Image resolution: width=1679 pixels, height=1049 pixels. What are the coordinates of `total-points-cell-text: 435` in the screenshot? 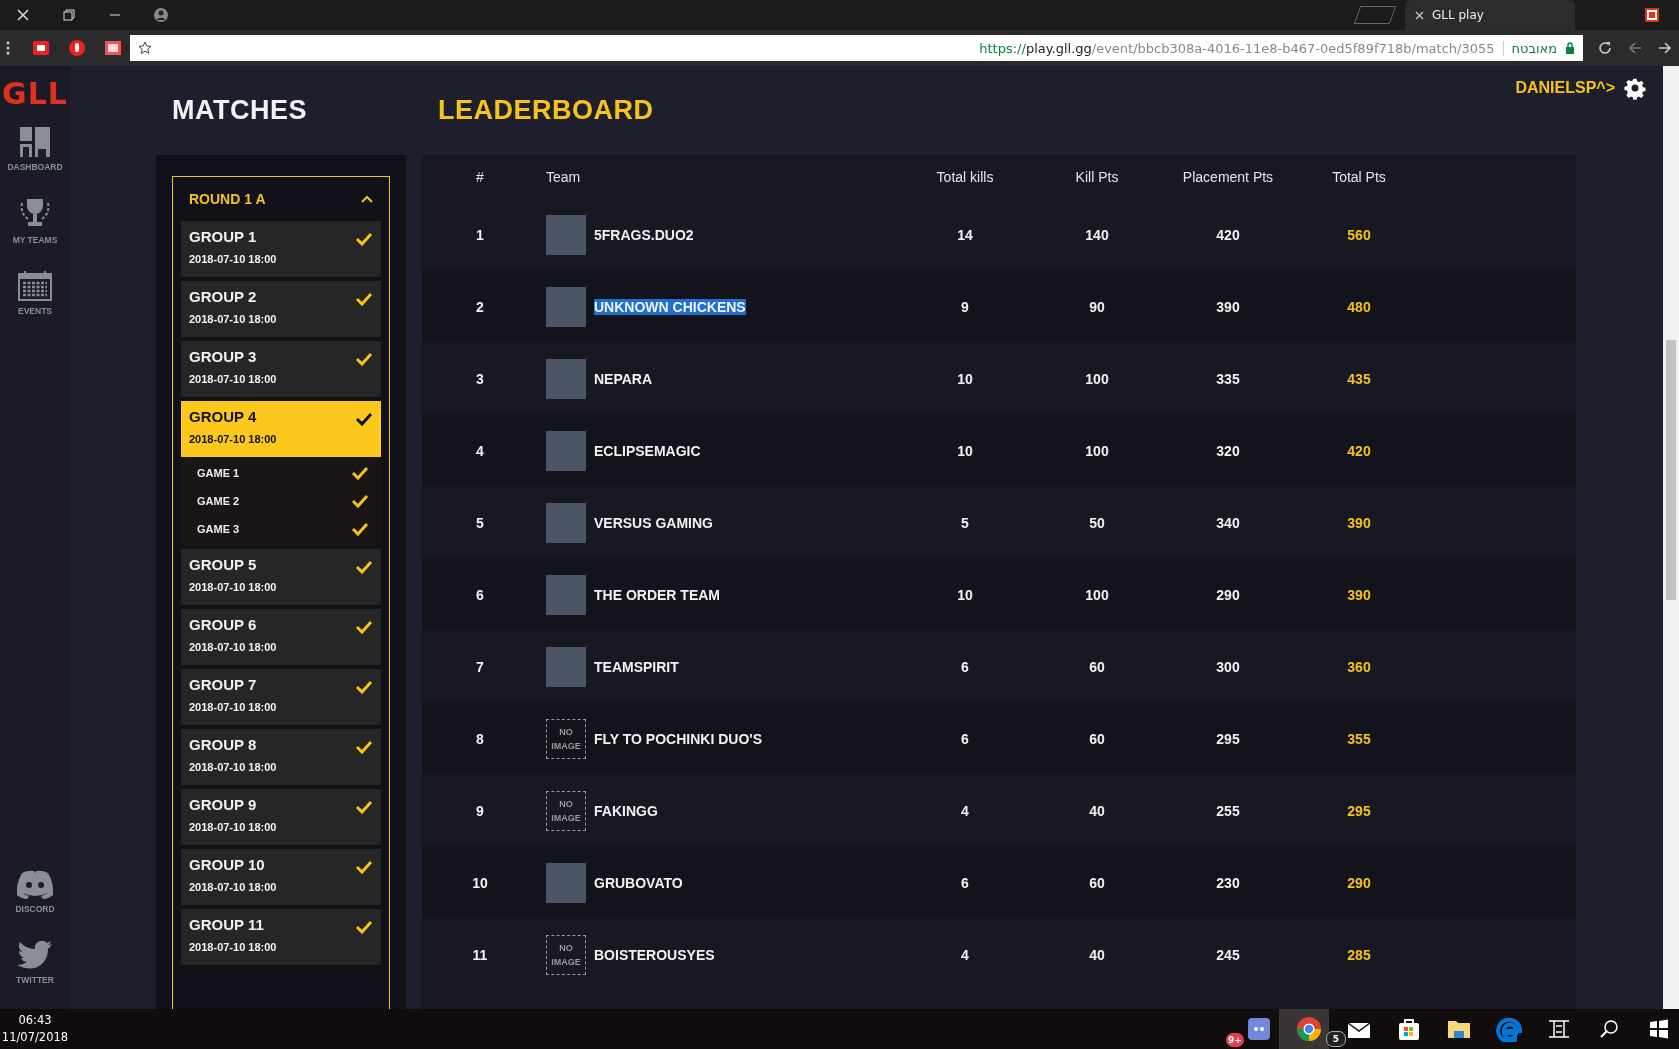 It's located at (1359, 379).